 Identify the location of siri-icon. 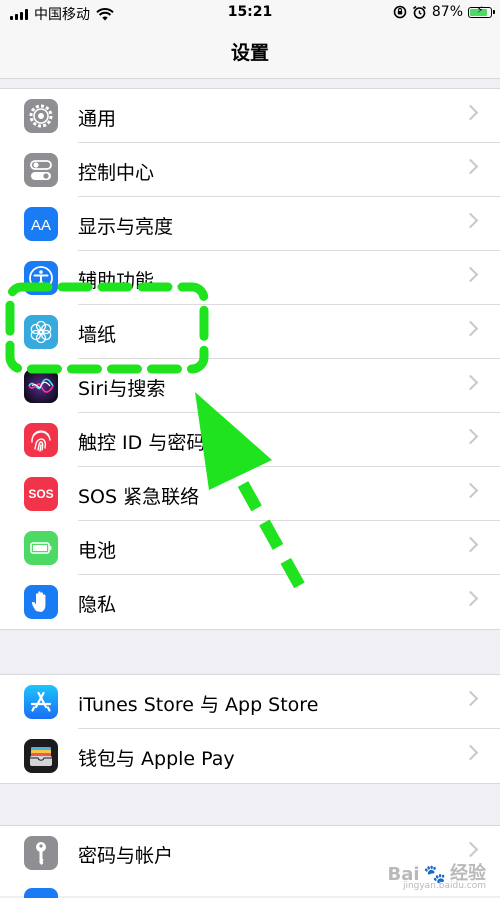
(41, 386).